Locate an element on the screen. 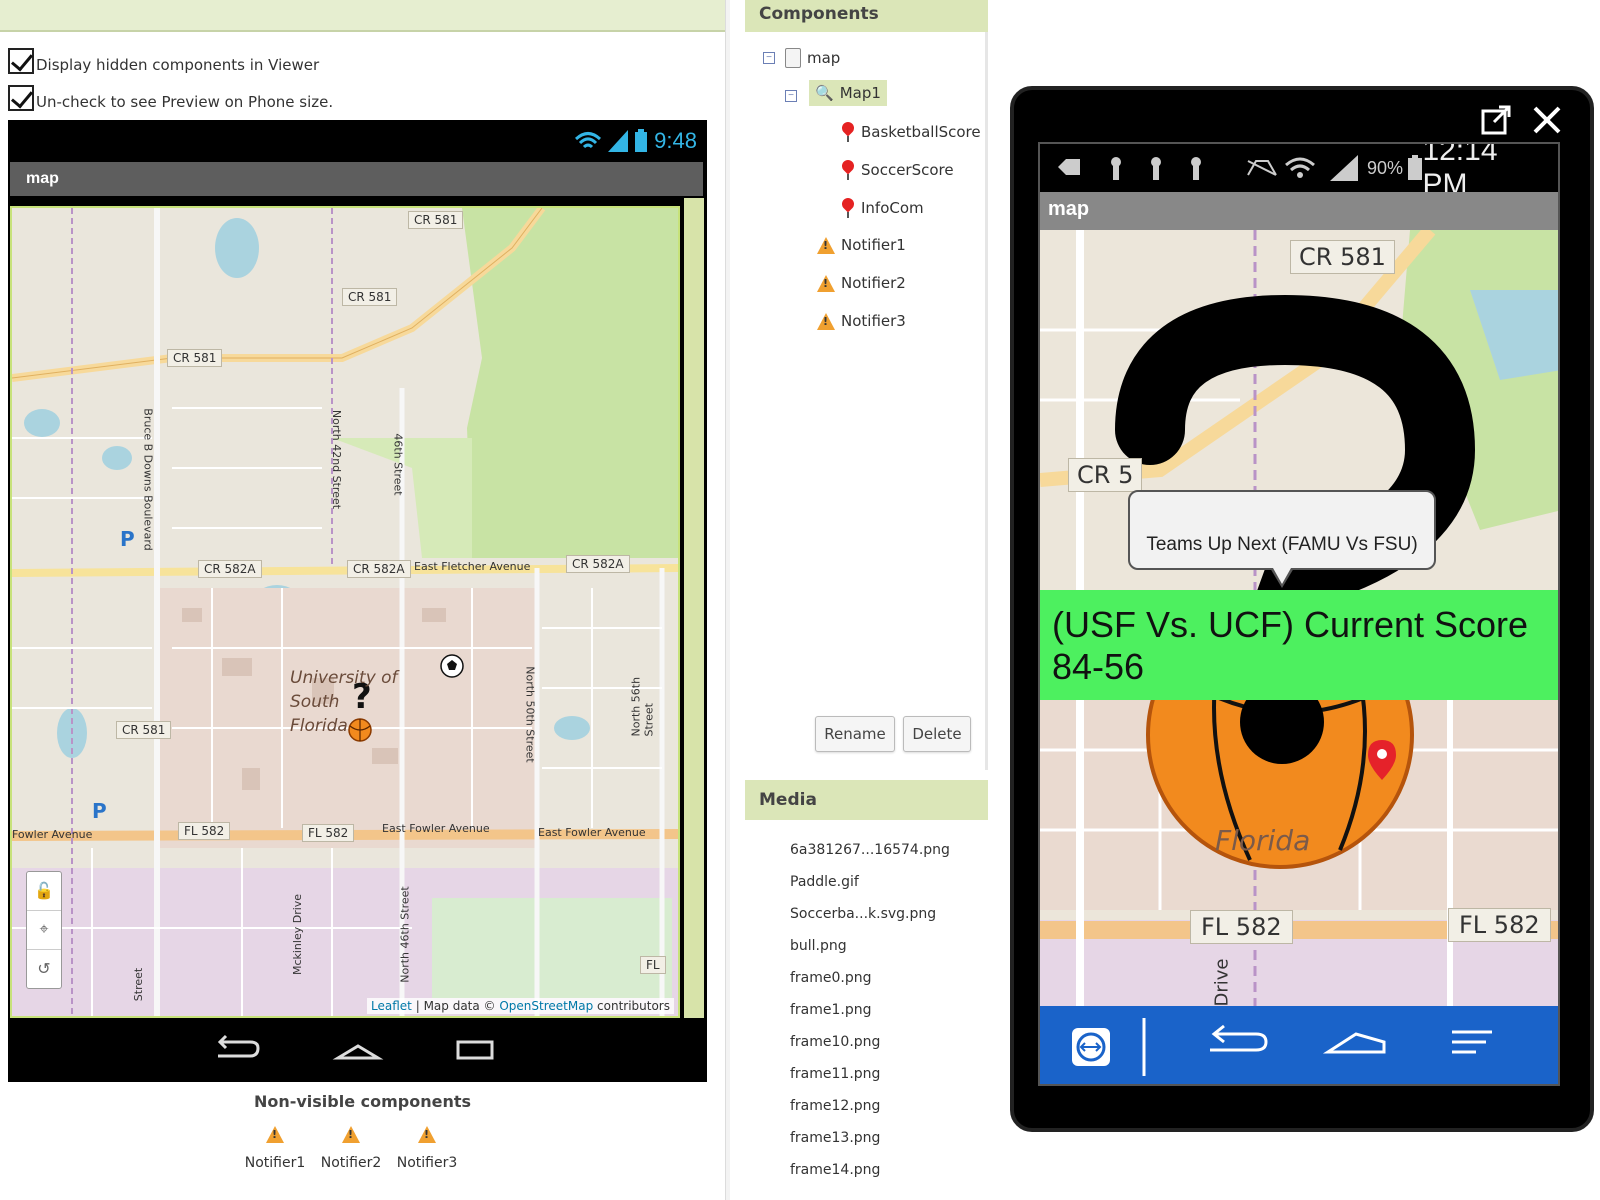 The height and width of the screenshot is (1200, 1600). street-label: Drive is located at coordinates (1222, 982).